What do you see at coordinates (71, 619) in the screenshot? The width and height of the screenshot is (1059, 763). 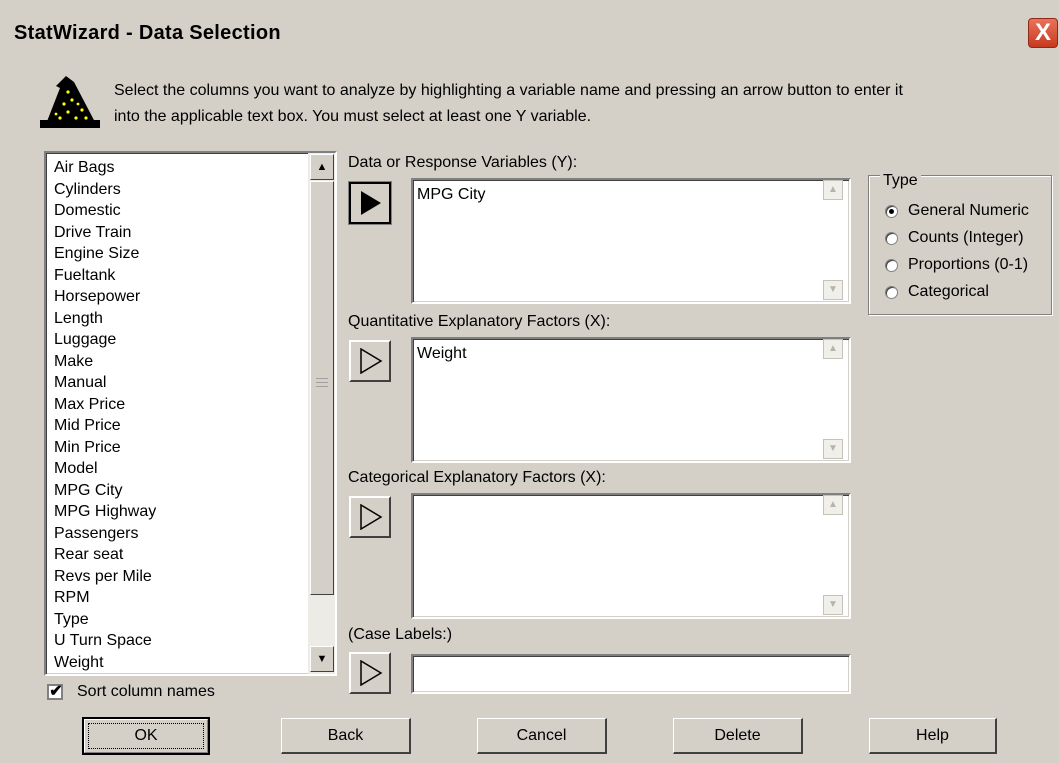 I see `list-item: Type` at bounding box center [71, 619].